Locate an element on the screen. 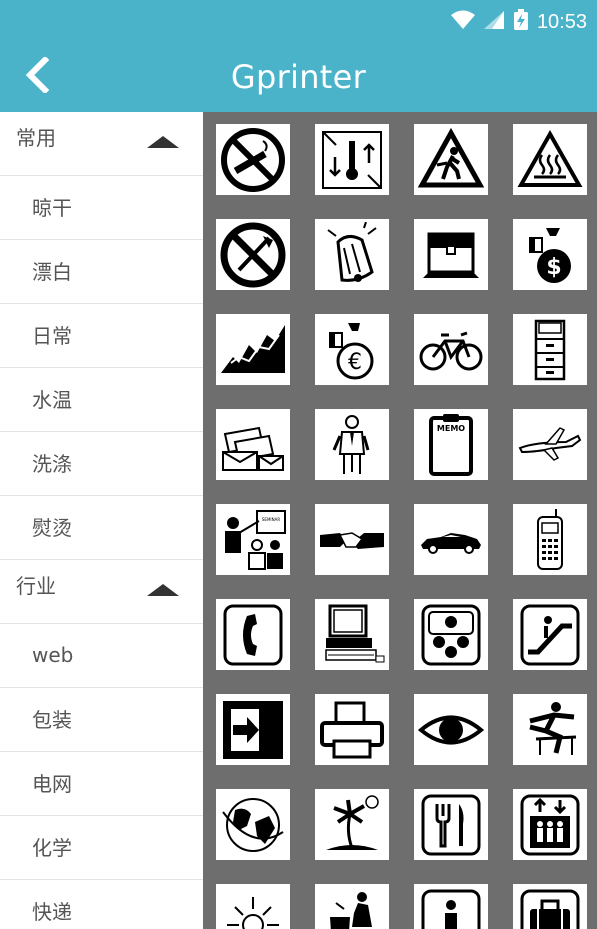 This screenshot has width=597, height=929. category-item: web is located at coordinates (101, 656).